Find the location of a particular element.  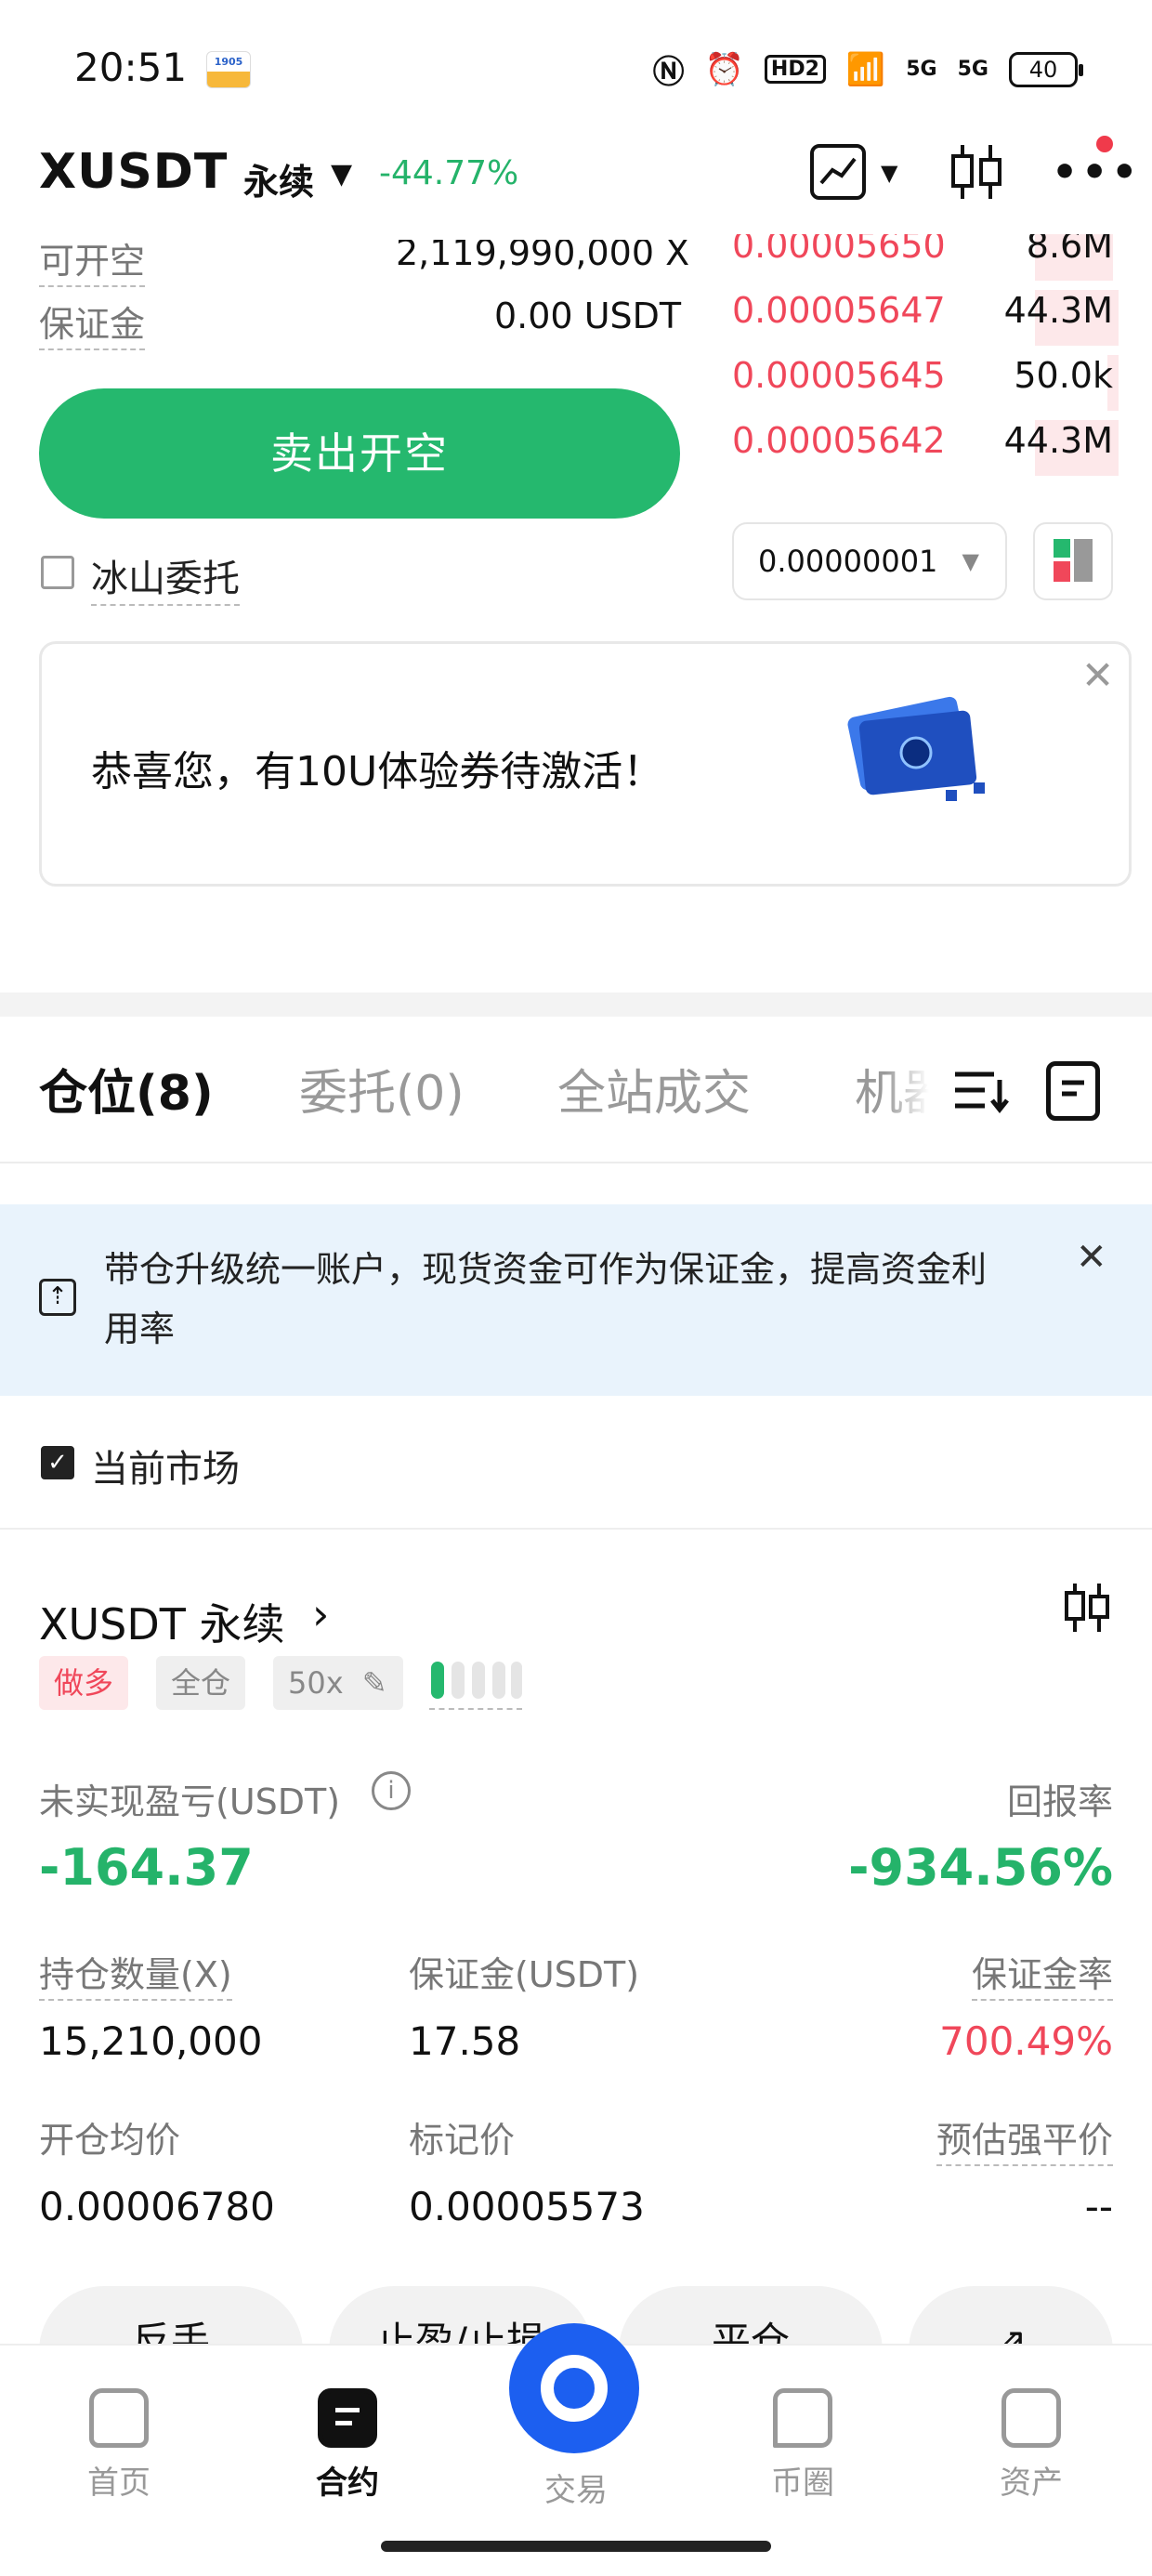

ask-row: 0.00005650 8.6M is located at coordinates (922, 253).